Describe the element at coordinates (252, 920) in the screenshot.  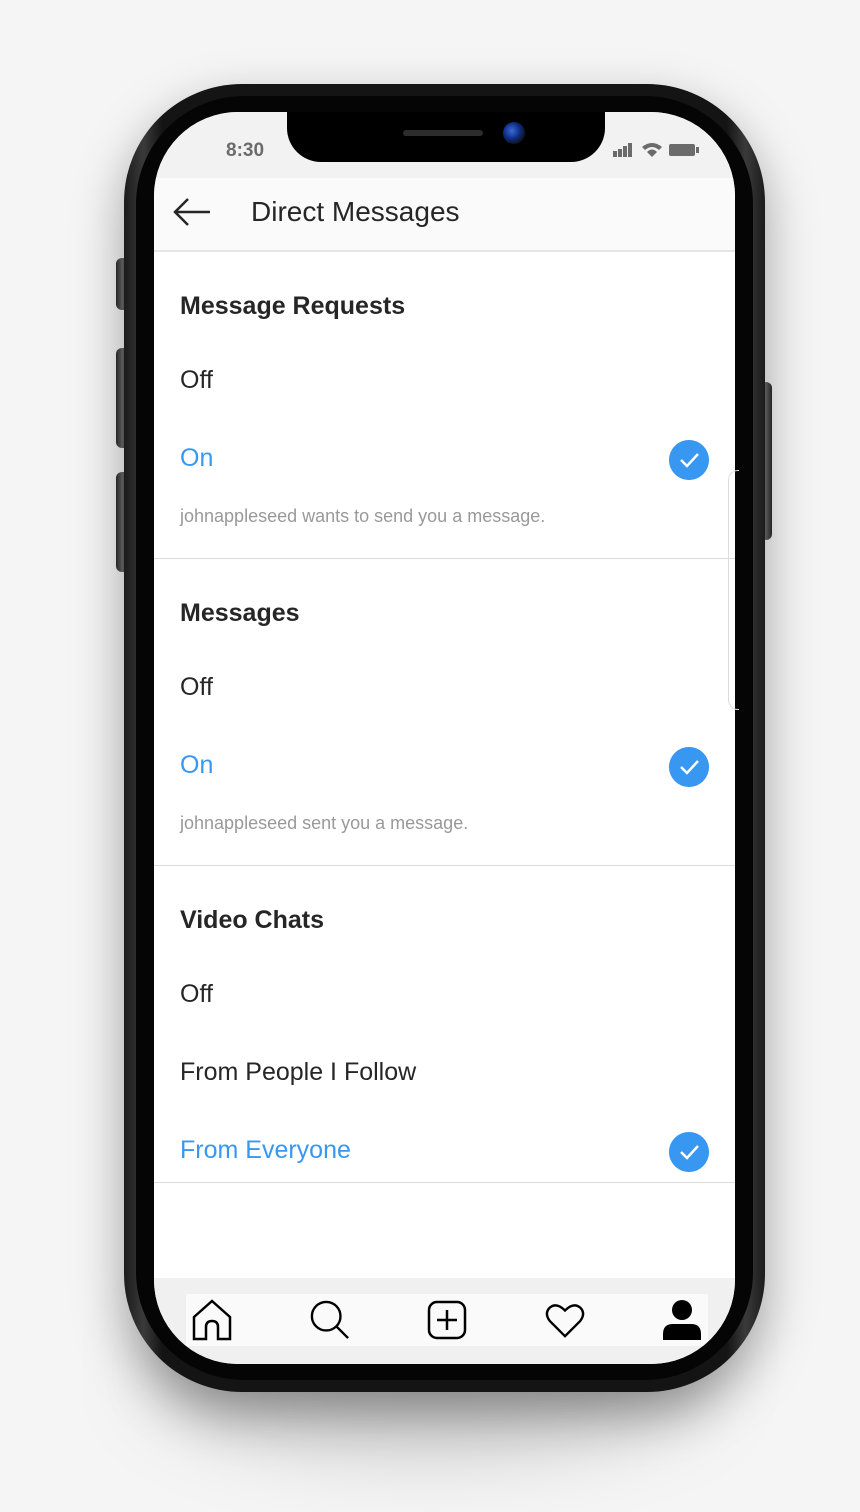
I see `section-title: Video Chats` at that location.